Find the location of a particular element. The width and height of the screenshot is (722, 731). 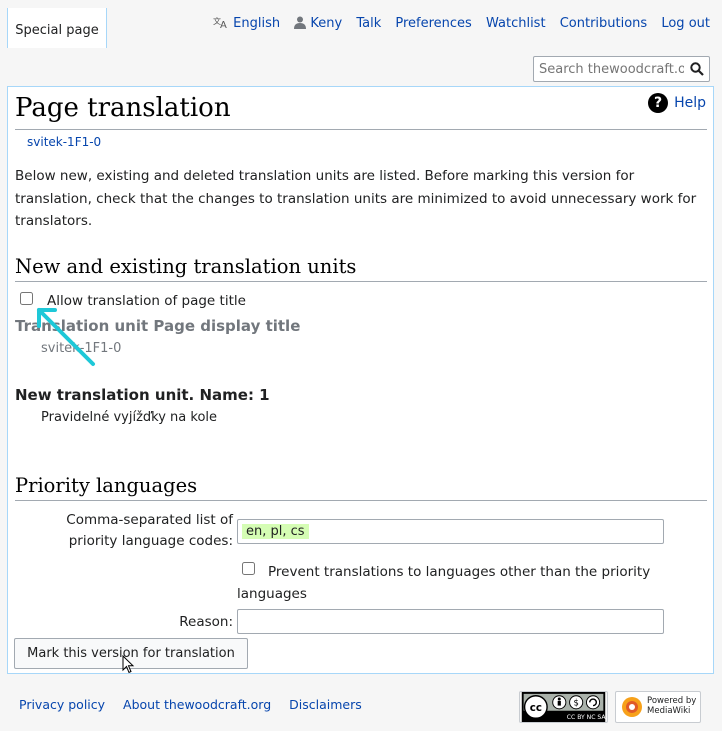

user-link: Keny is located at coordinates (320, 23).